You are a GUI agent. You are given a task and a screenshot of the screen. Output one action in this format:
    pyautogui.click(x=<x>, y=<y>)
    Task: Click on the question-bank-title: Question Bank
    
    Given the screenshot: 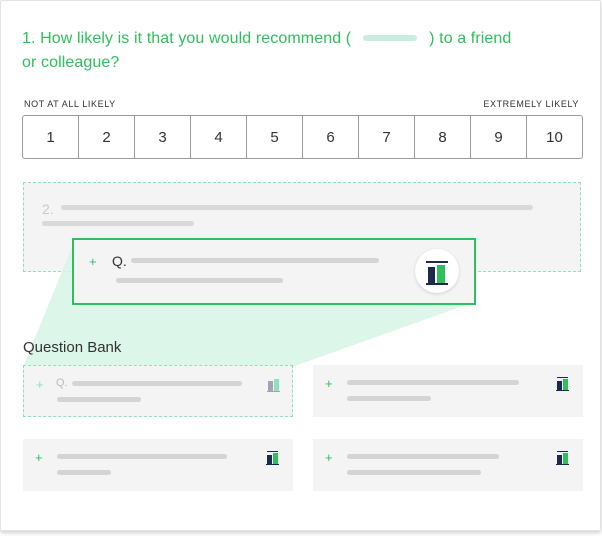 What is the action you would take?
    pyautogui.click(x=72, y=347)
    